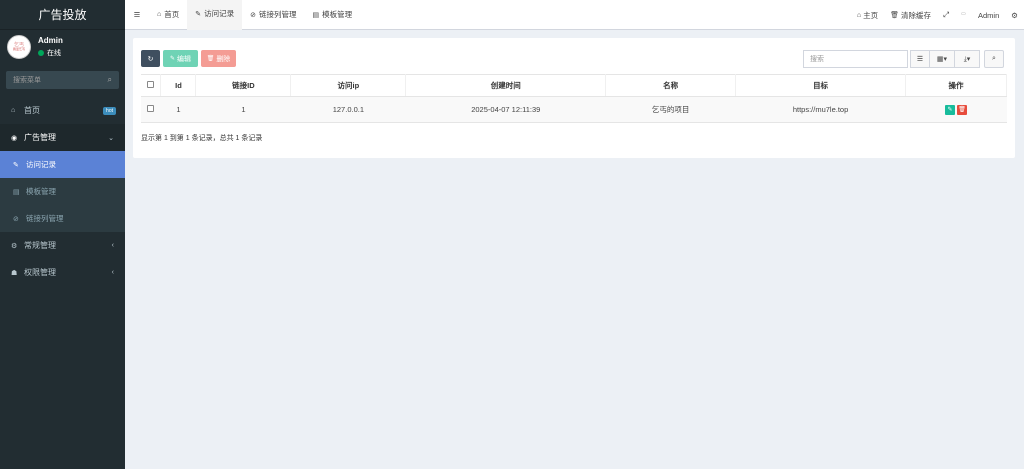 Image resolution: width=1024 pixels, height=469 pixels. I want to click on tab-label: 链接列管理, so click(277, 14).